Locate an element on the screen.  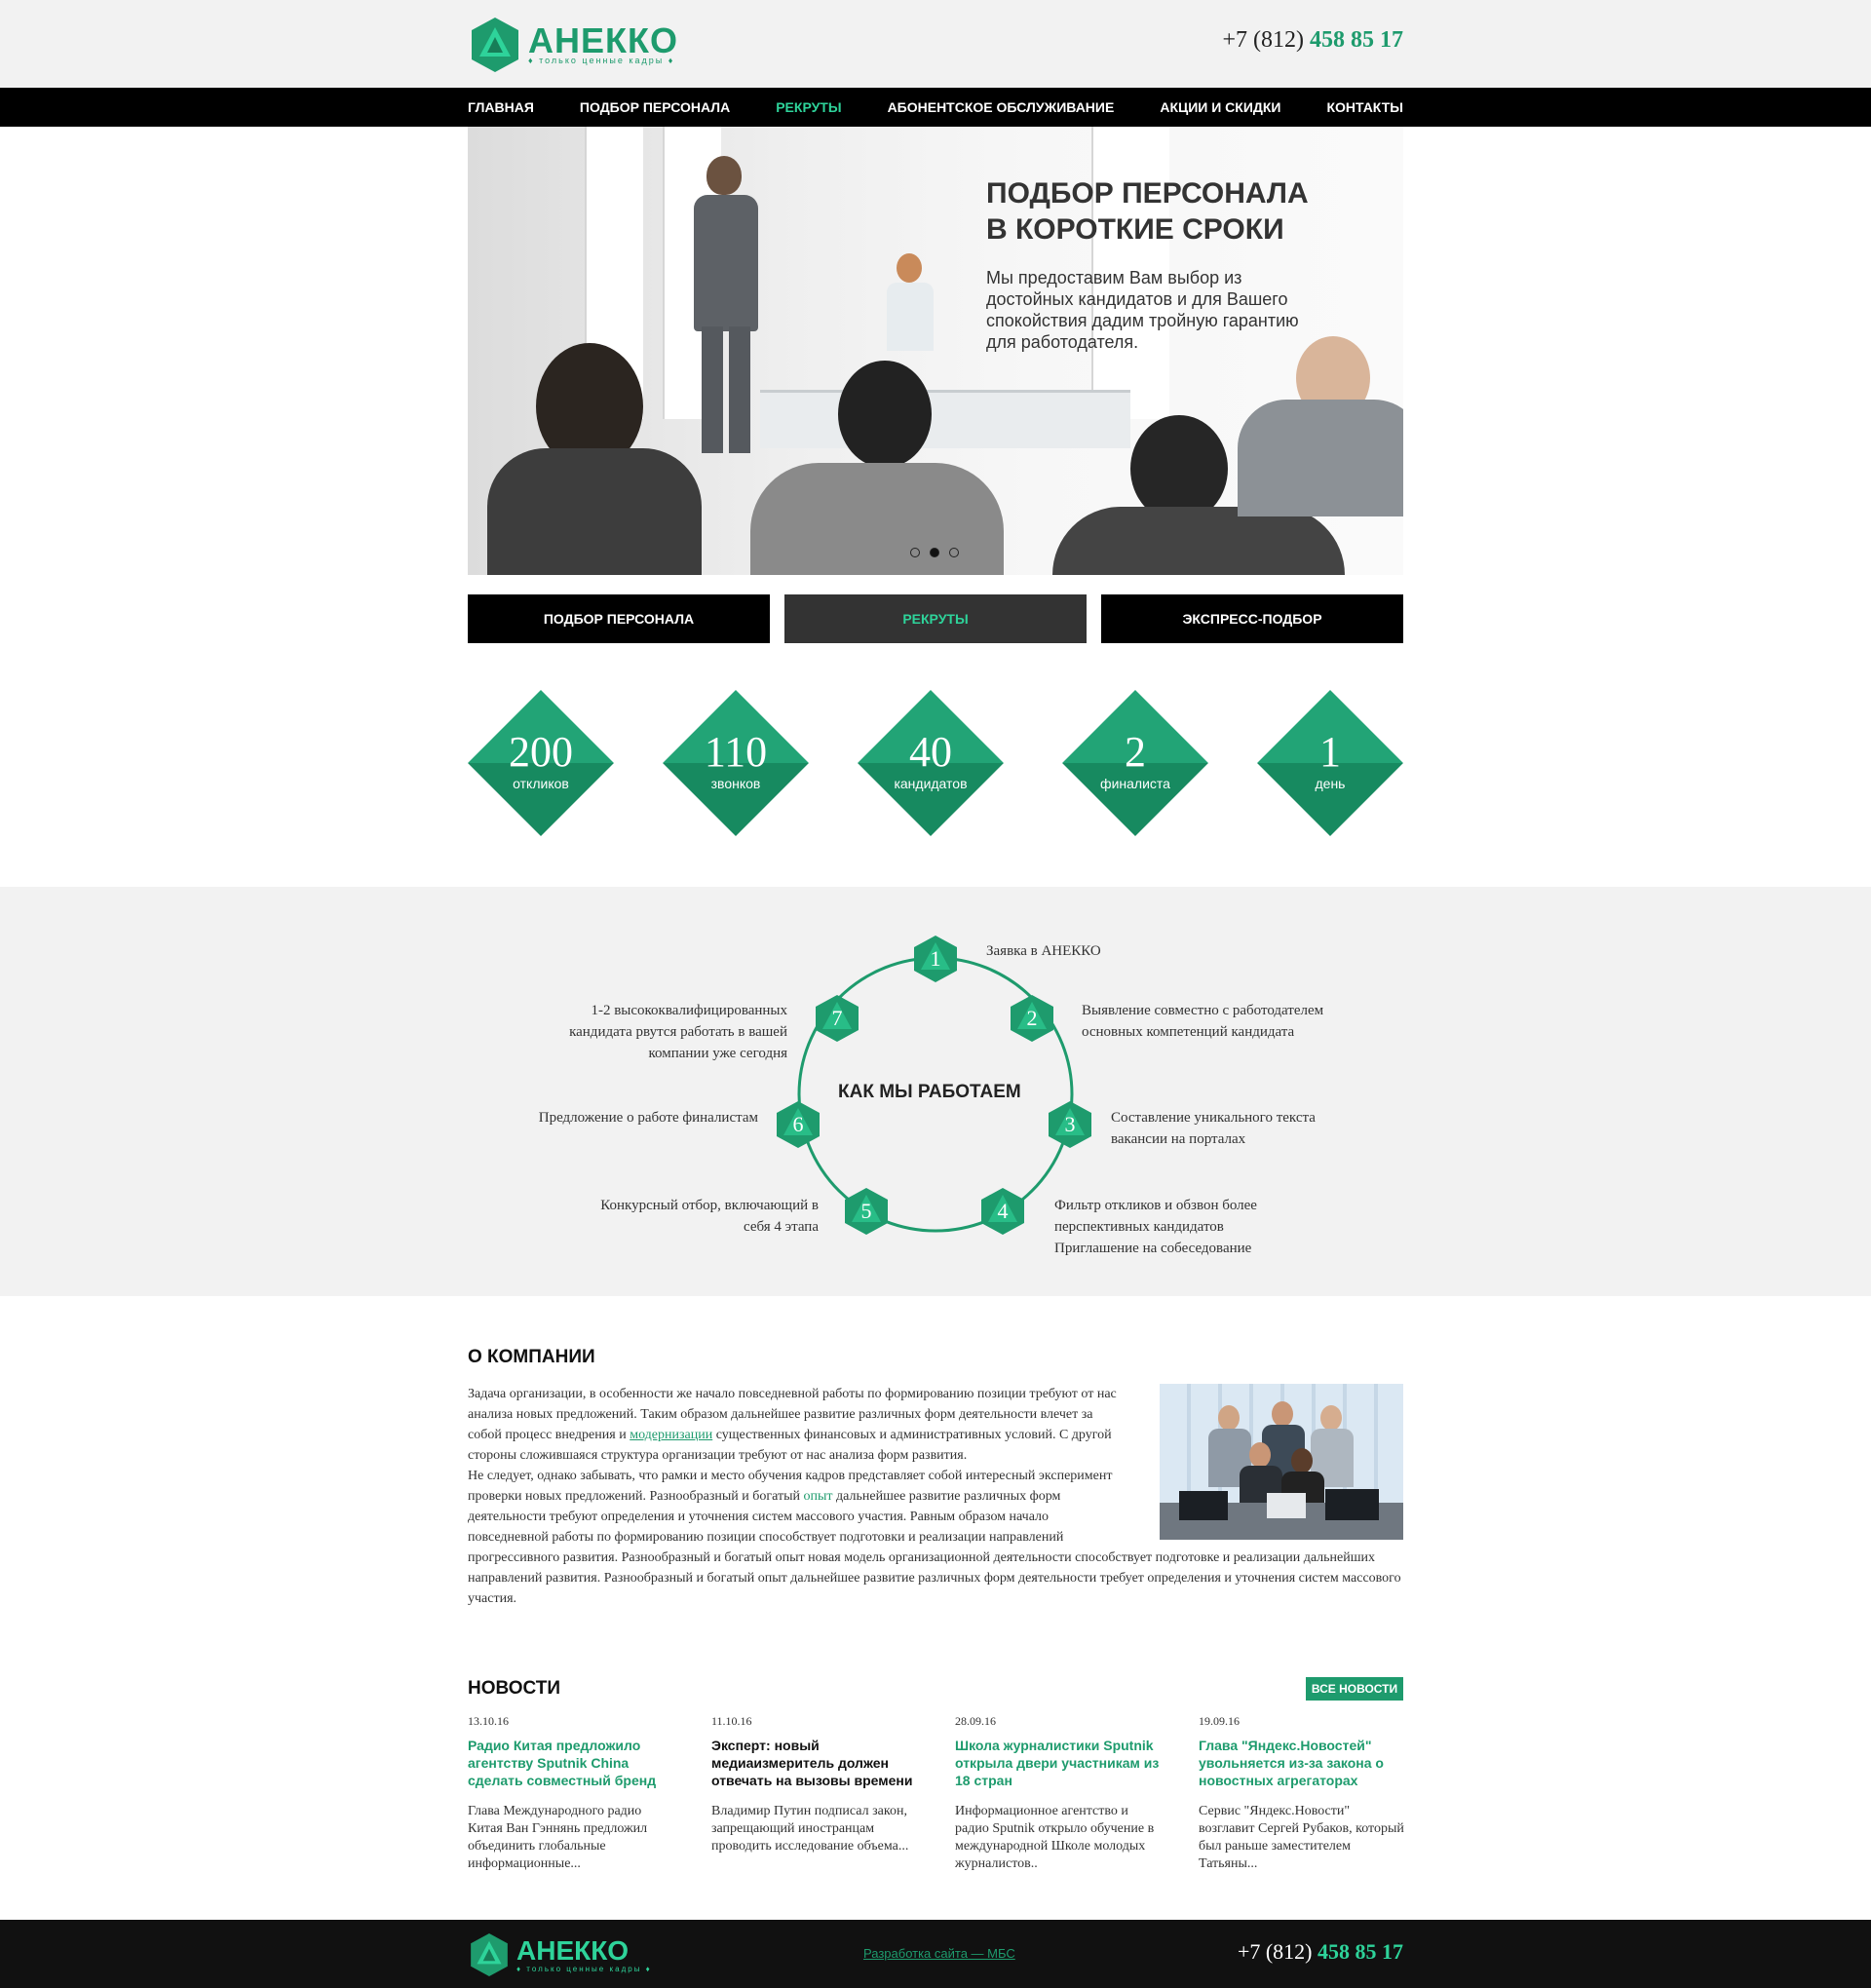
stat-value: 110 is located at coordinates (736, 752).